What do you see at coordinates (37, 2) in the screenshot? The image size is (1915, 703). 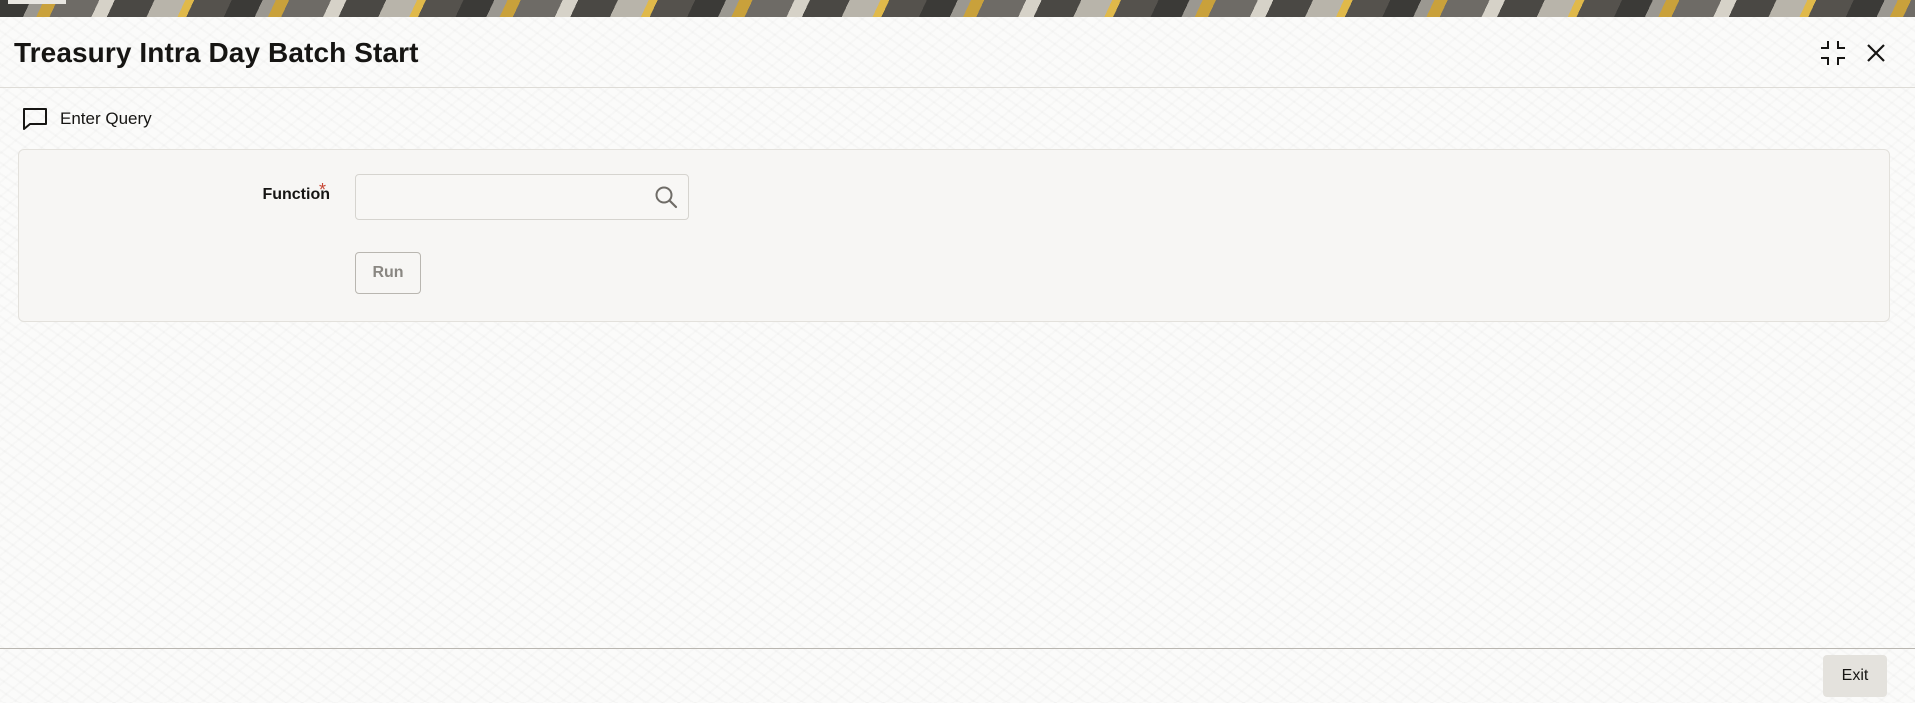 I see `banner-tab-indicator` at bounding box center [37, 2].